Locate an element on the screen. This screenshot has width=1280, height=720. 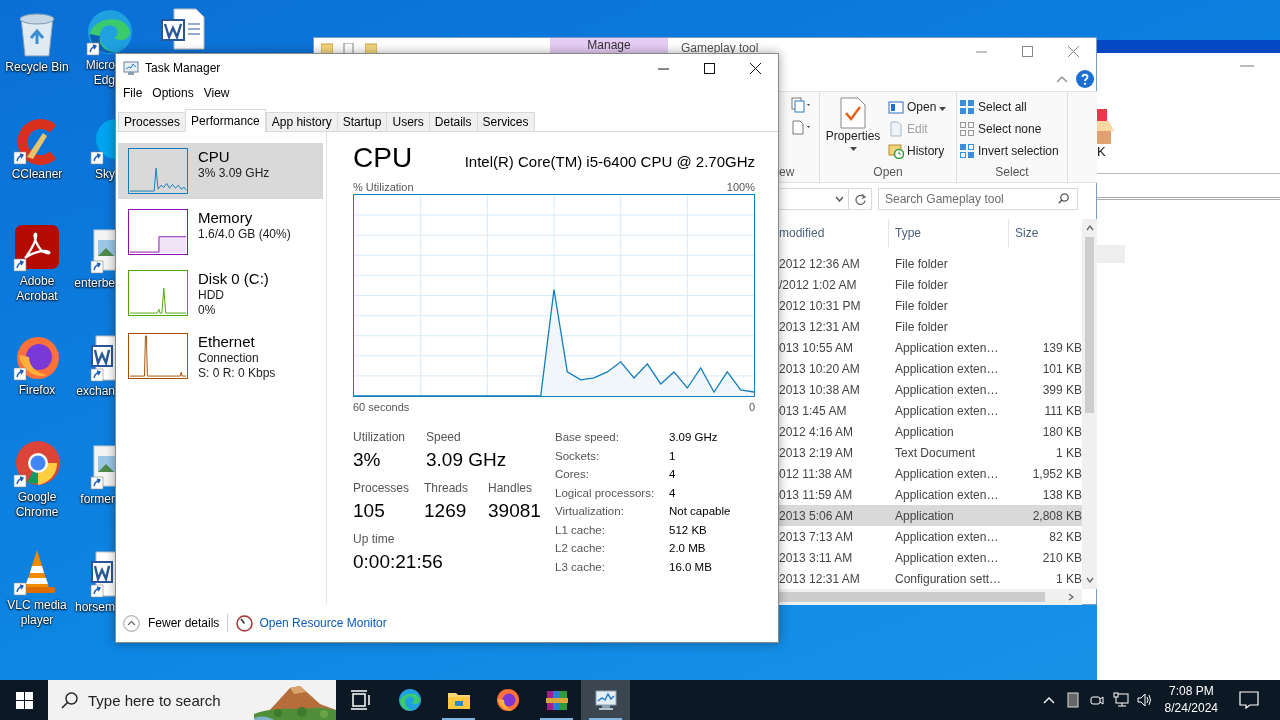
resource-item: Ethernet Connection S: 0 R: 0 Kbps is located at coordinates (220, 357).